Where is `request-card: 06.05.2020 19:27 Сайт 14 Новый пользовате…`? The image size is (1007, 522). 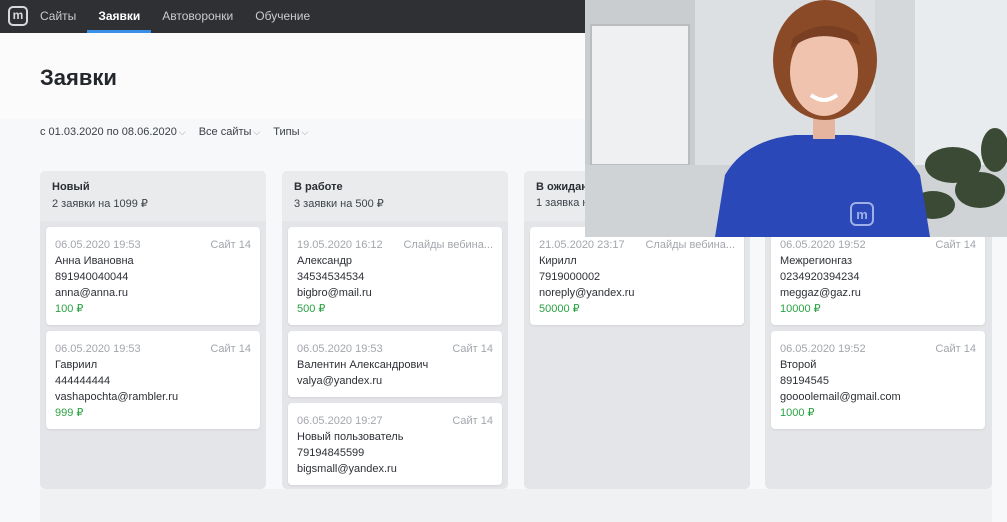 request-card: 06.05.2020 19:27 Сайт 14 Новый пользовате… is located at coordinates (395, 444).